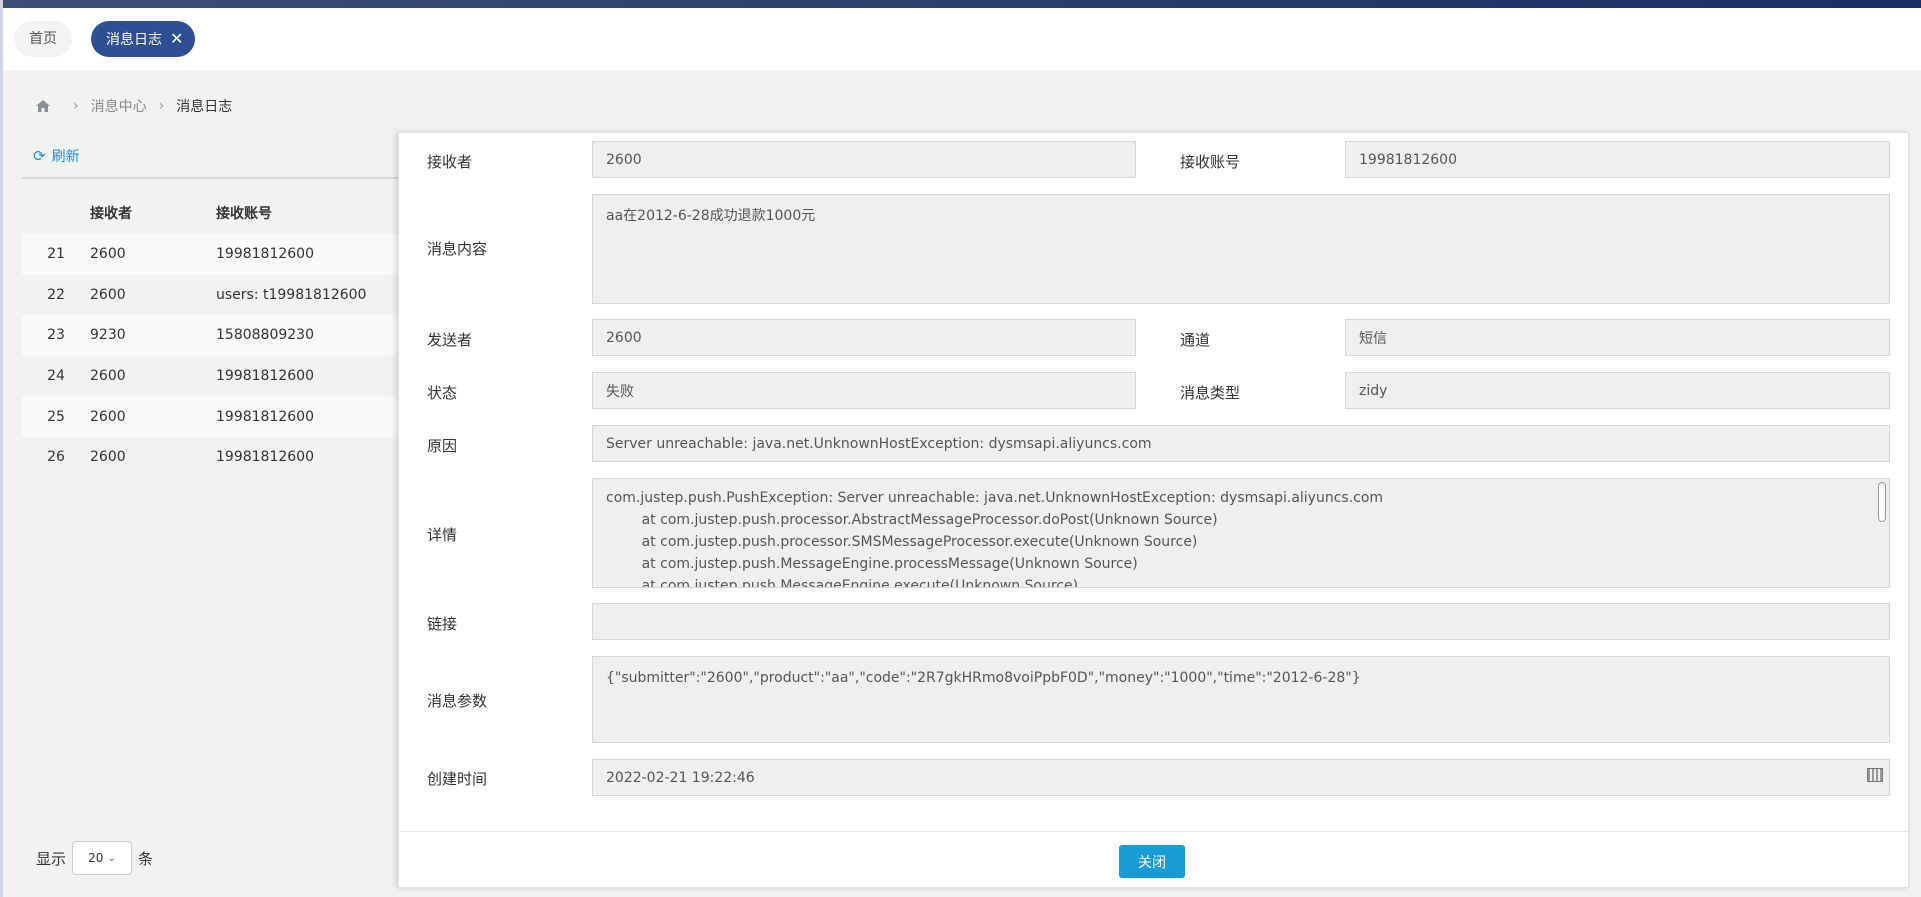 This screenshot has height=897, width=1921. I want to click on table-row: 22 2600 users: t19981812600, so click(211, 295).